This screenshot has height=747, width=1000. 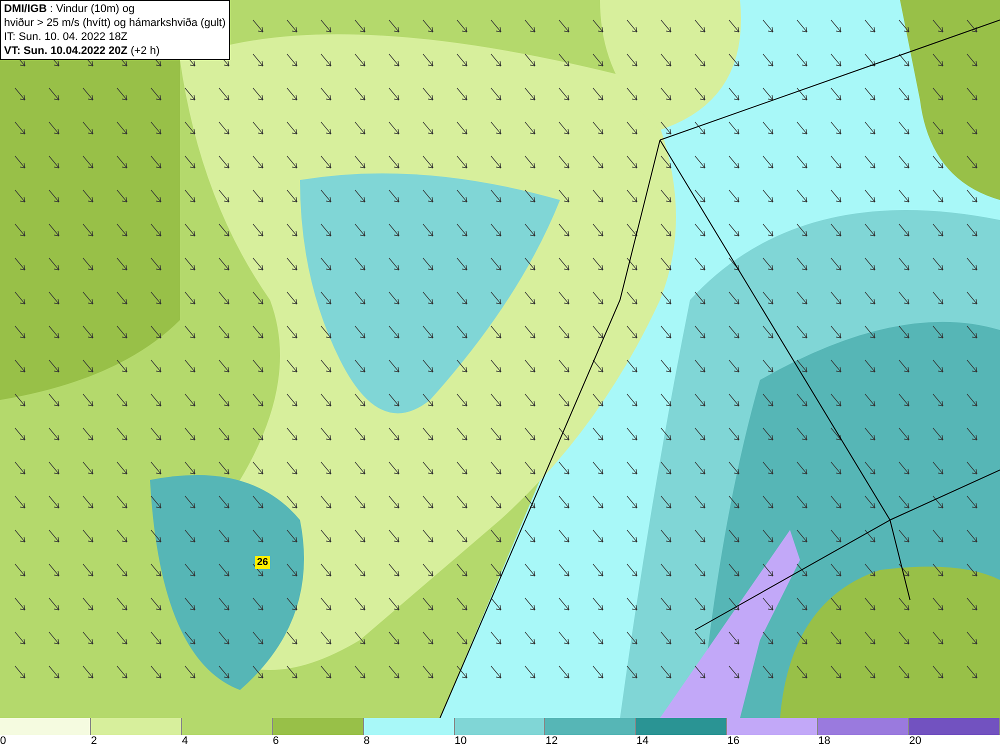 What do you see at coordinates (82, 51) in the screenshot?
I see `info-text: VT: Sun. 10.04.2022 20Z (+2 h)` at bounding box center [82, 51].